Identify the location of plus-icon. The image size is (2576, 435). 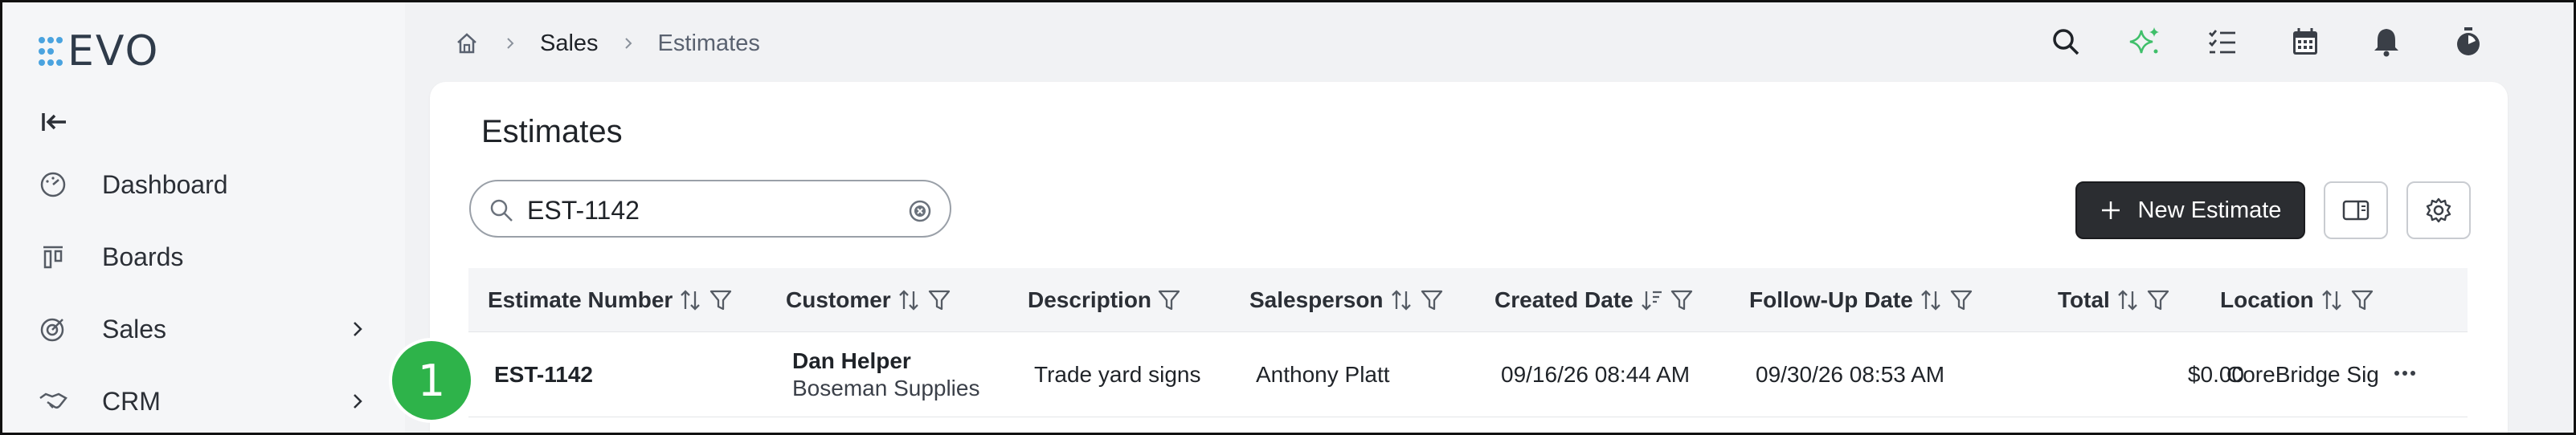
(2110, 210).